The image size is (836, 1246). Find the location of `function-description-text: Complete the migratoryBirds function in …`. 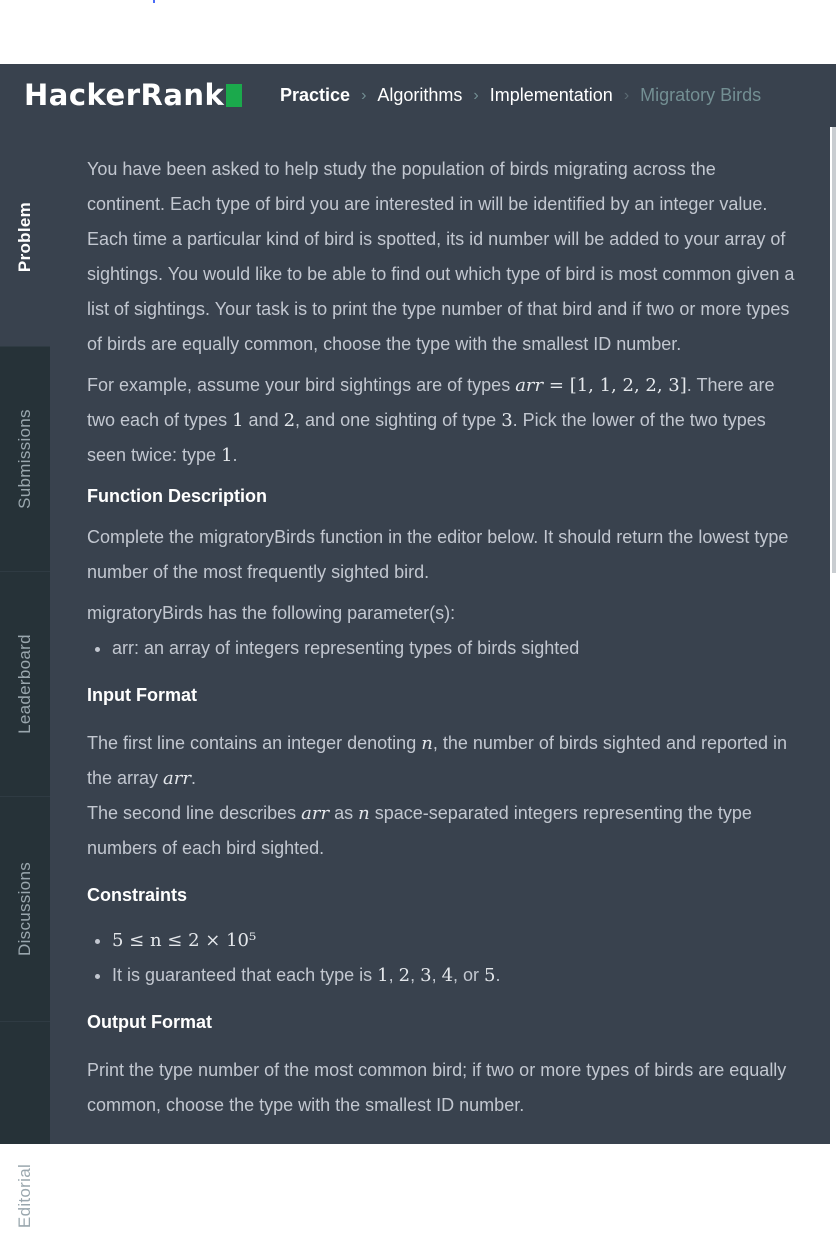

function-description-text: Complete the migratoryBirds function in … is located at coordinates (438, 554).